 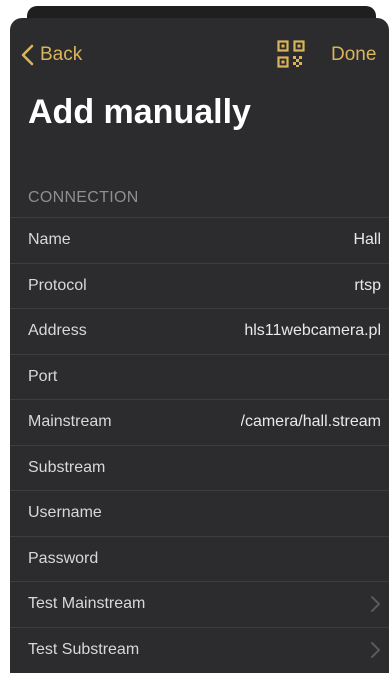 What do you see at coordinates (63, 558) in the screenshot?
I see `row-label: Password` at bounding box center [63, 558].